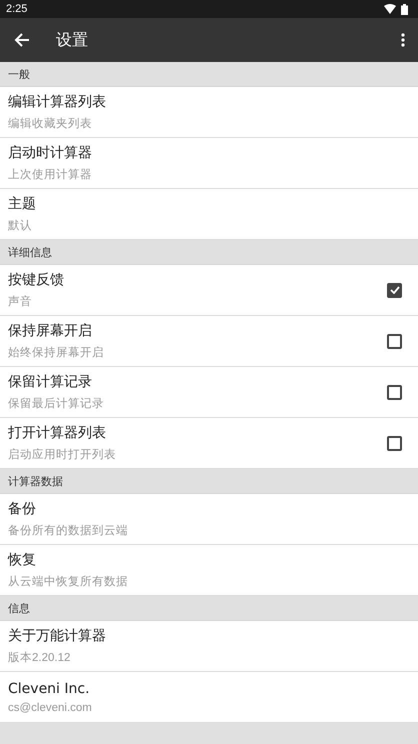 The width and height of the screenshot is (418, 744). What do you see at coordinates (209, 112) in the screenshot?
I see `settings-item: 编辑计算器列表 编辑收藏夹列表` at bounding box center [209, 112].